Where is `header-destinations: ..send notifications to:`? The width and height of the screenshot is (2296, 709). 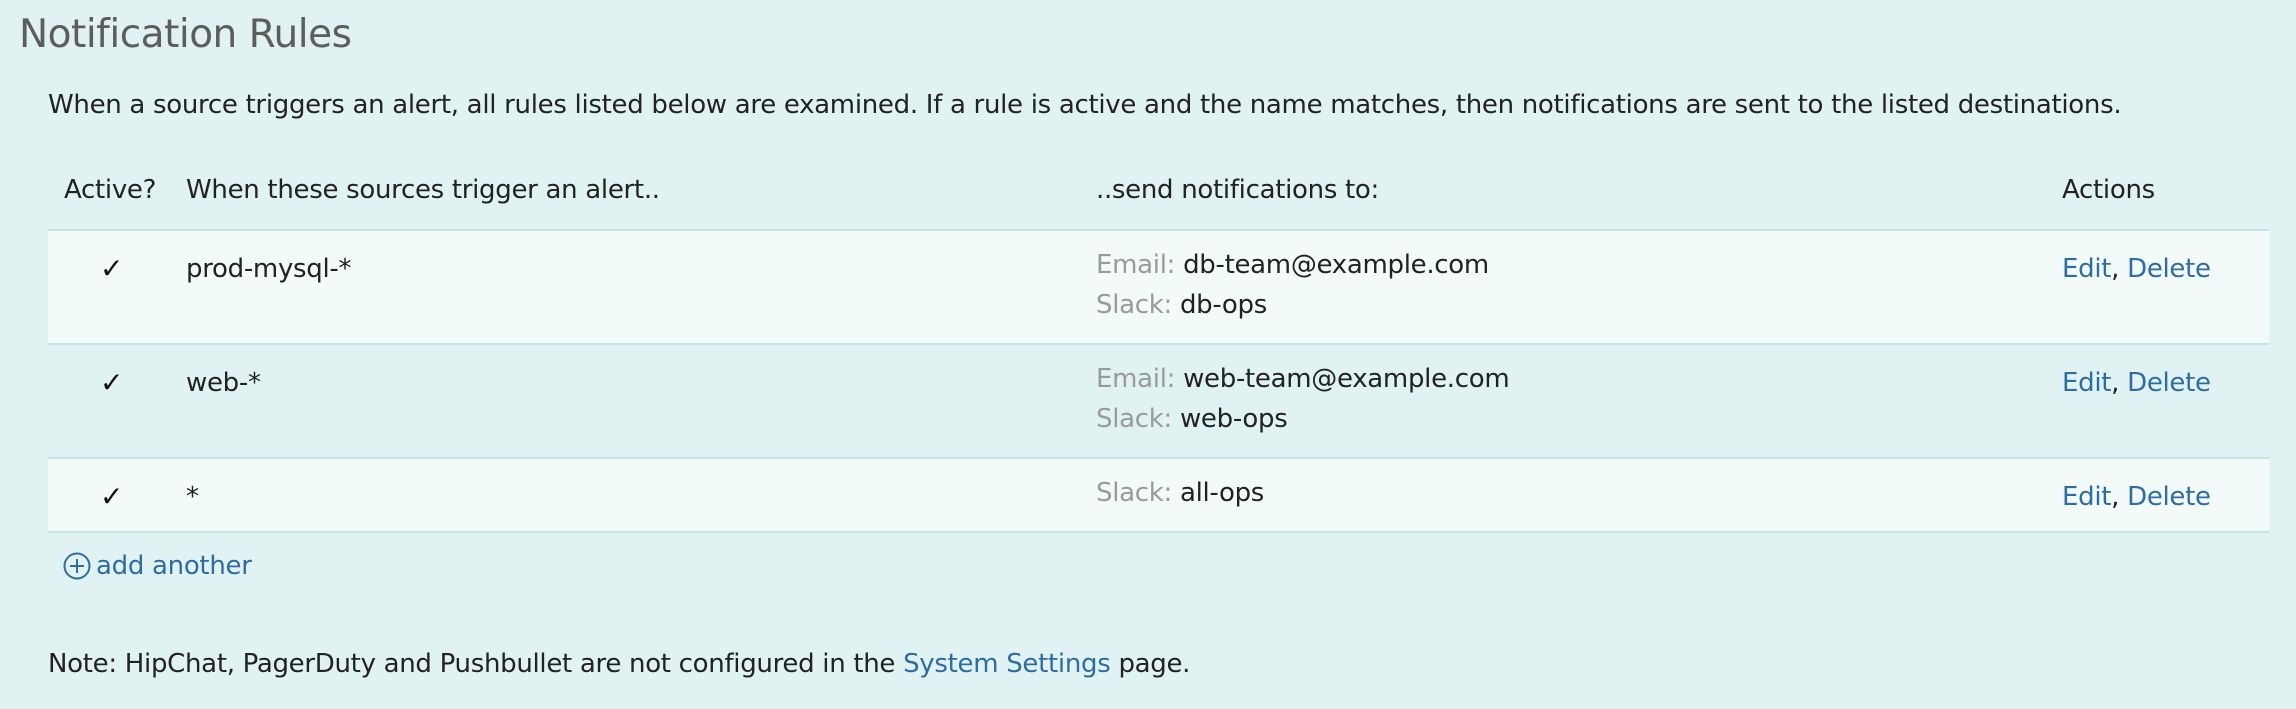 header-destinations: ..send notifications to: is located at coordinates (1238, 190).